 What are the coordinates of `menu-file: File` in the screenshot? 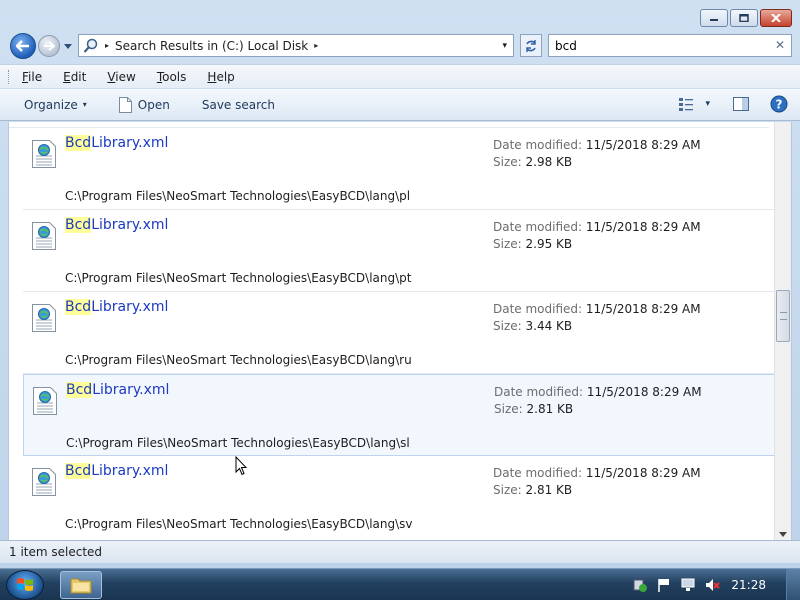 It's located at (32, 77).